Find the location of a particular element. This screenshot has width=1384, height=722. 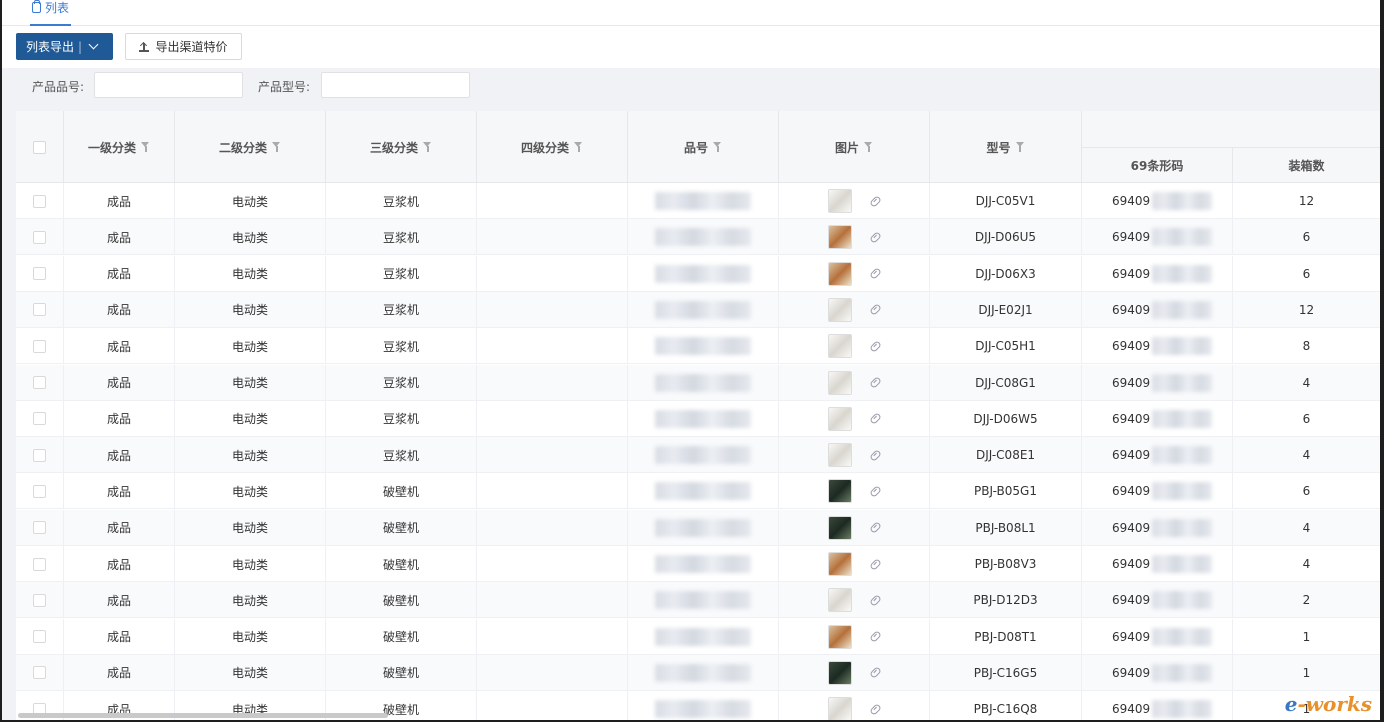

table-row: 成品 电动类 豆浆机 DJJ-D06U5 69409 6 is located at coordinates (698, 237).